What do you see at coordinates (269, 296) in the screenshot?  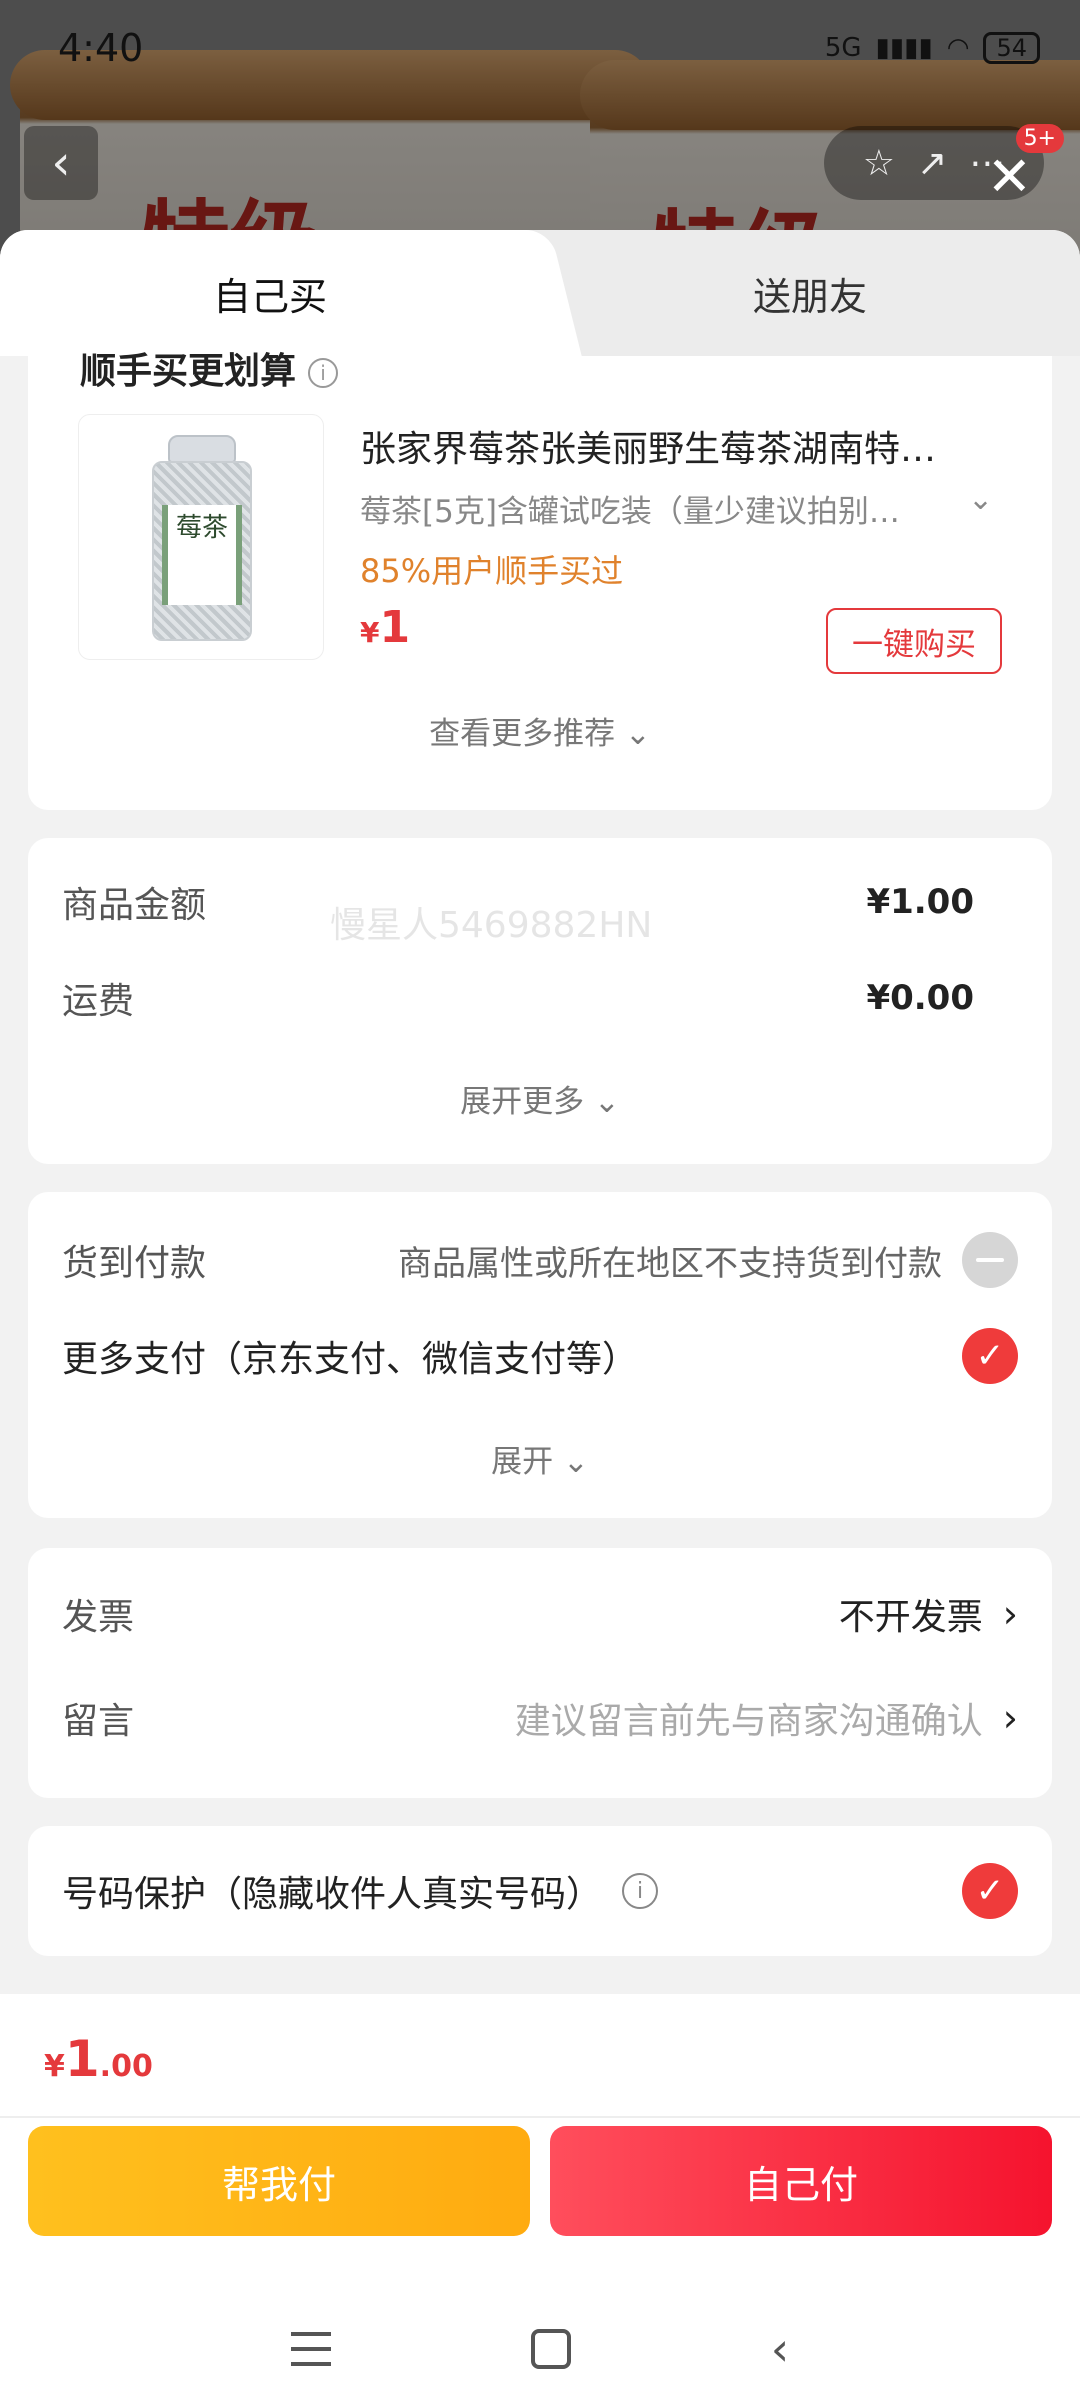 I see `tab-self-label: 自己买` at bounding box center [269, 296].